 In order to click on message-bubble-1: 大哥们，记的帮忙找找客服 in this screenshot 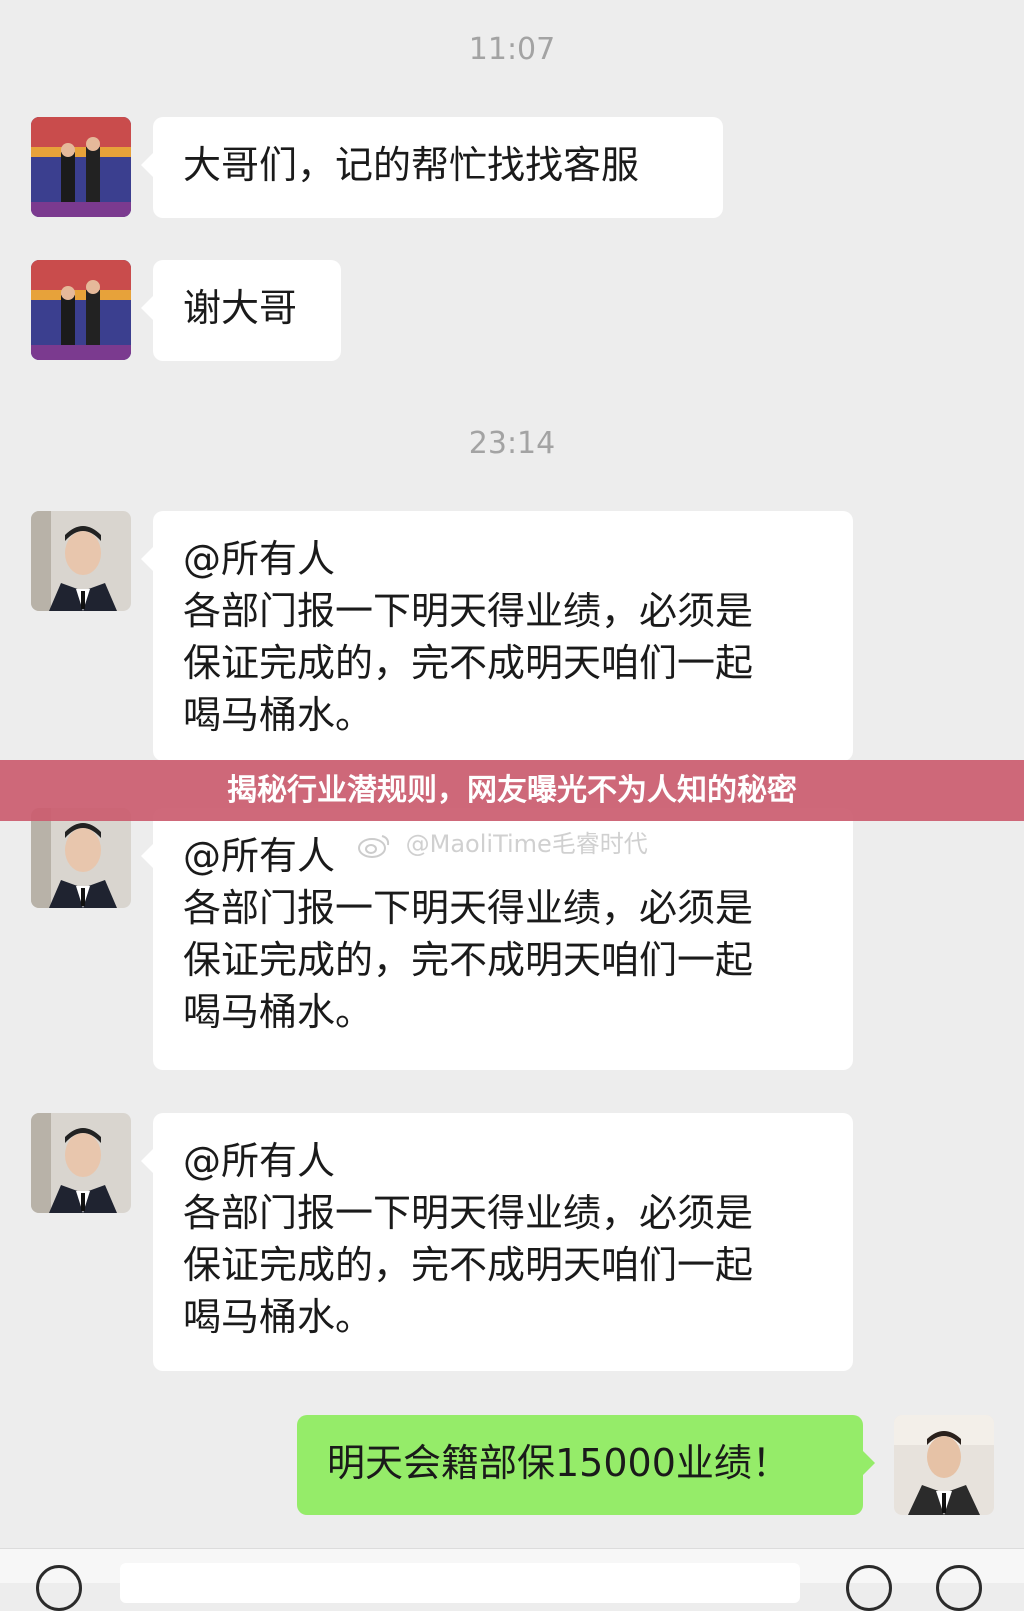, I will do `click(432, 167)`.